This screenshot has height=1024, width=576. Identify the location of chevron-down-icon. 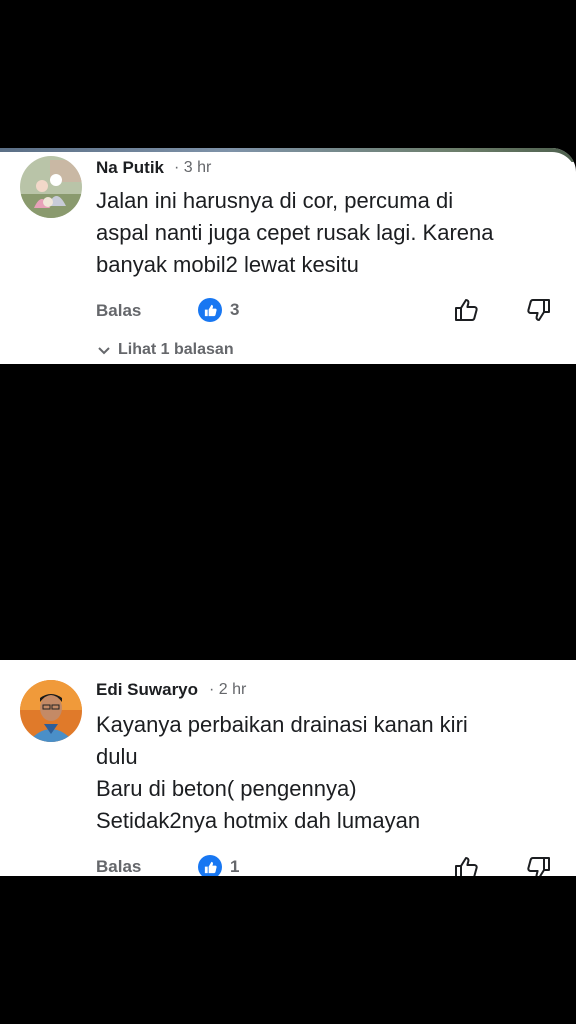
(104, 351).